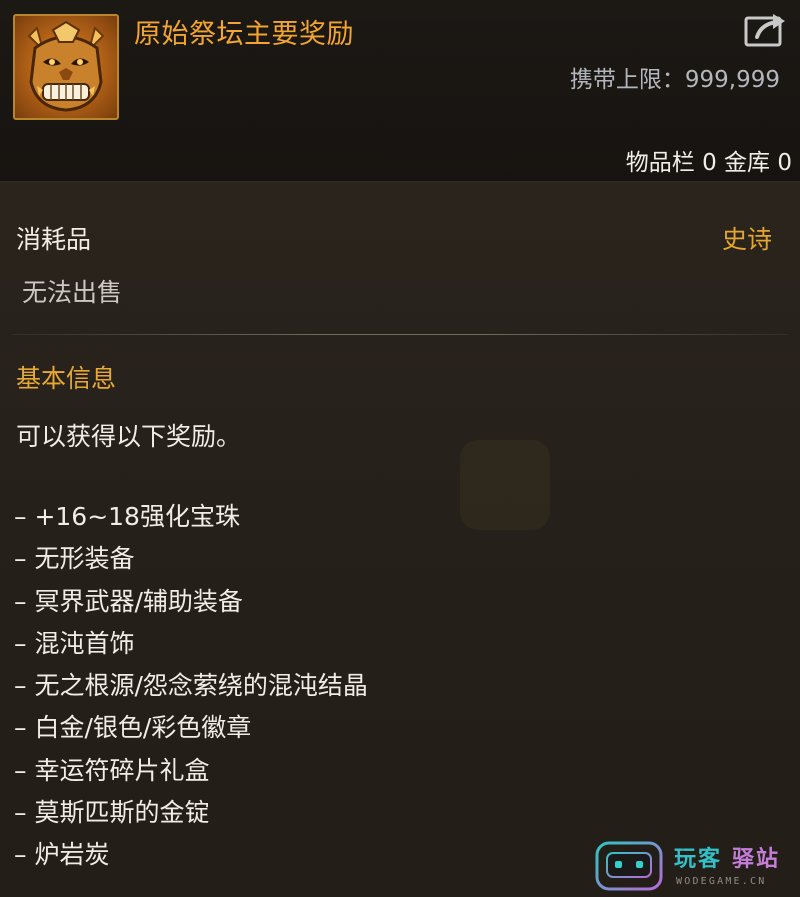  What do you see at coordinates (54, 239) in the screenshot?
I see `item-category: 消耗品` at bounding box center [54, 239].